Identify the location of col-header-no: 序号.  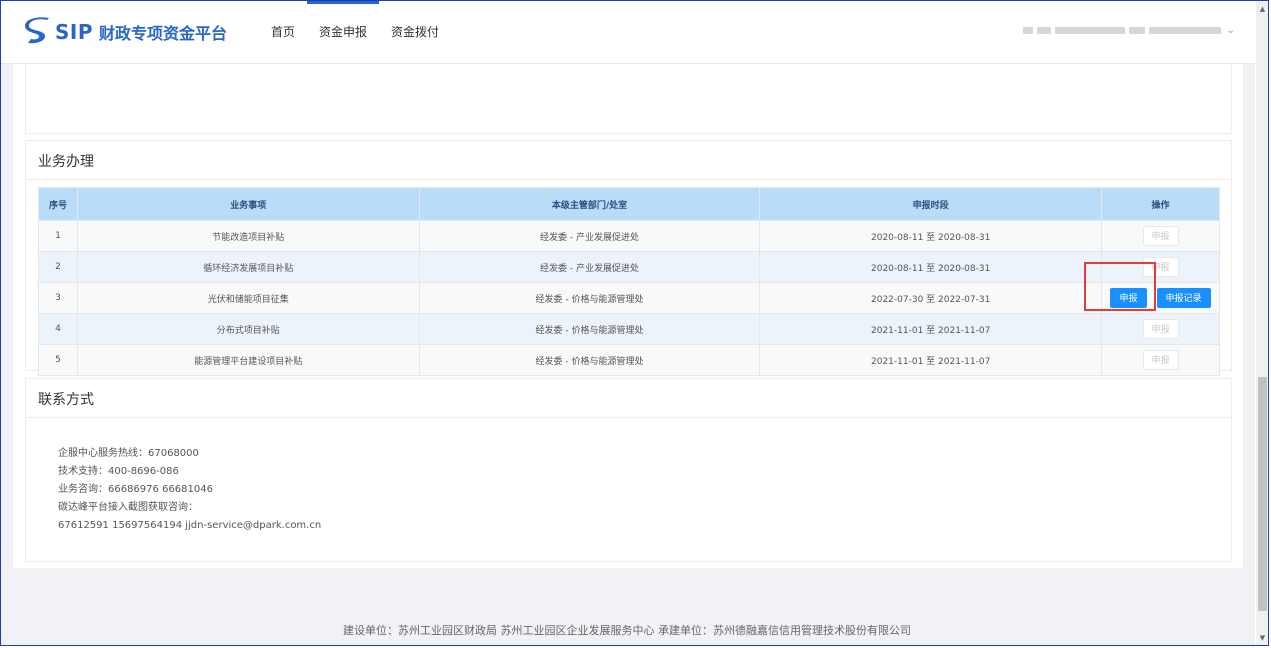
(58, 204).